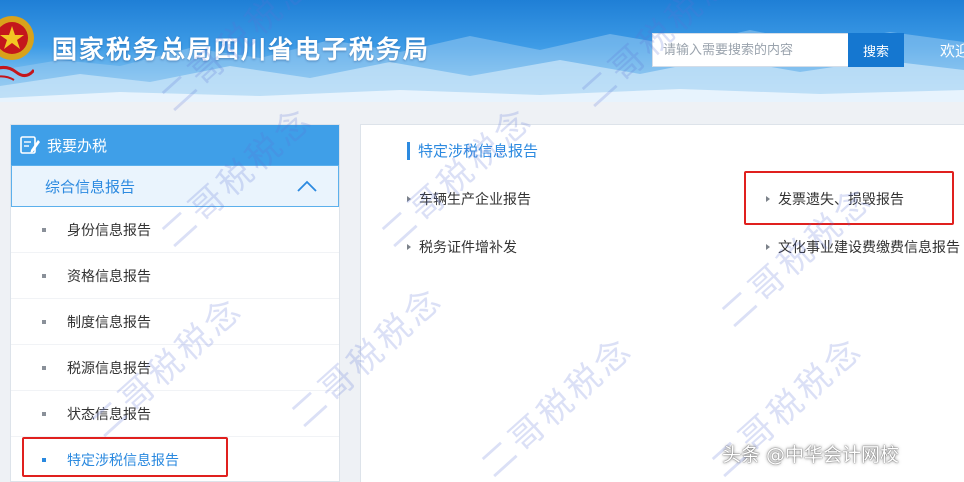 The width and height of the screenshot is (964, 482). I want to click on sidebar-item-tax-source-report: 税源信息报告, so click(175, 368).